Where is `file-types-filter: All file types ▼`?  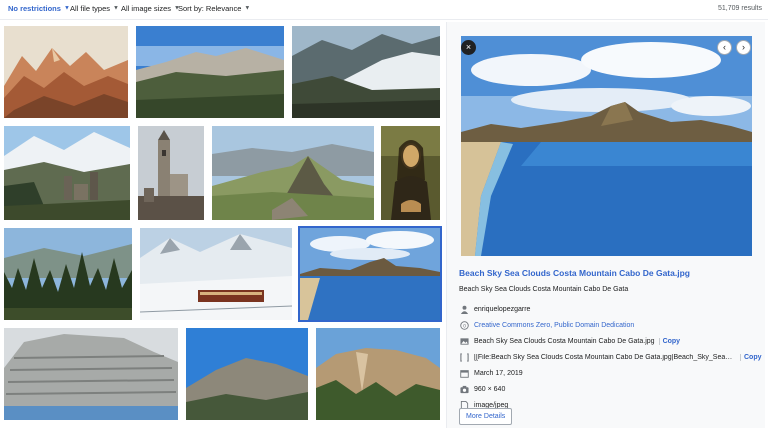 file-types-filter: All file types ▼ is located at coordinates (94, 8).